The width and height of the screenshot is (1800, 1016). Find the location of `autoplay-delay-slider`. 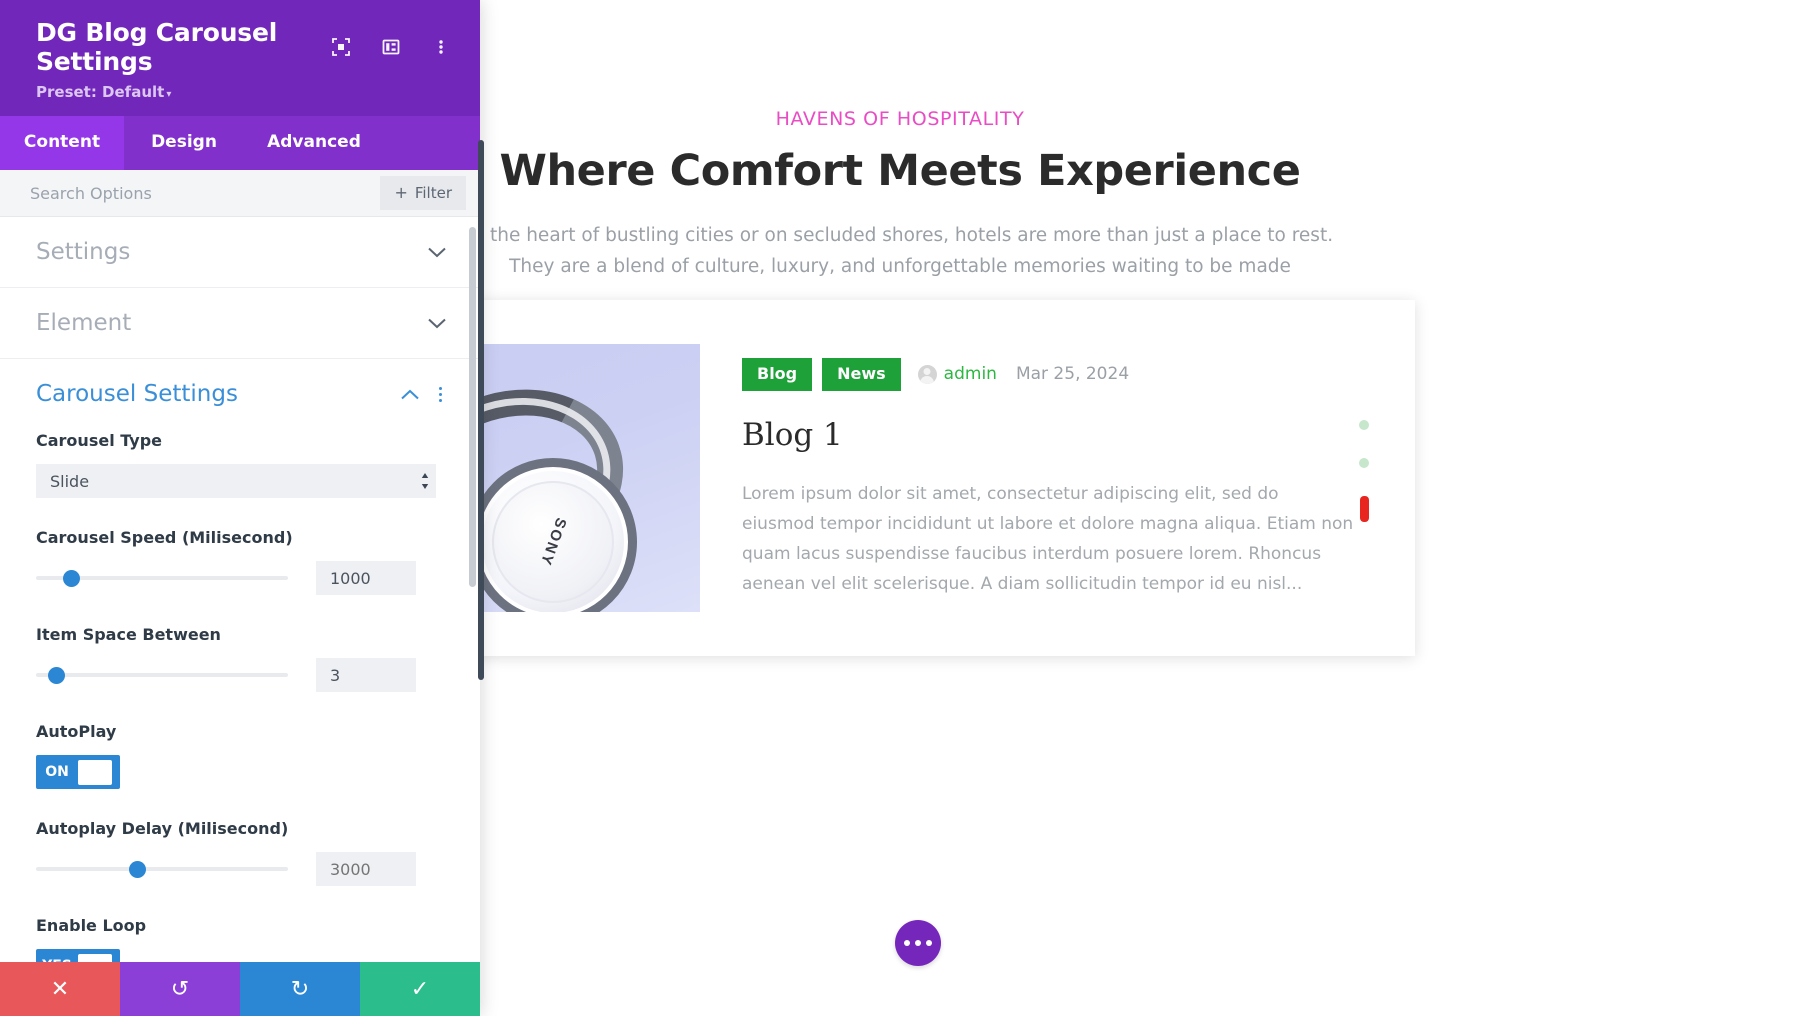

autoplay-delay-slider is located at coordinates (162, 869).